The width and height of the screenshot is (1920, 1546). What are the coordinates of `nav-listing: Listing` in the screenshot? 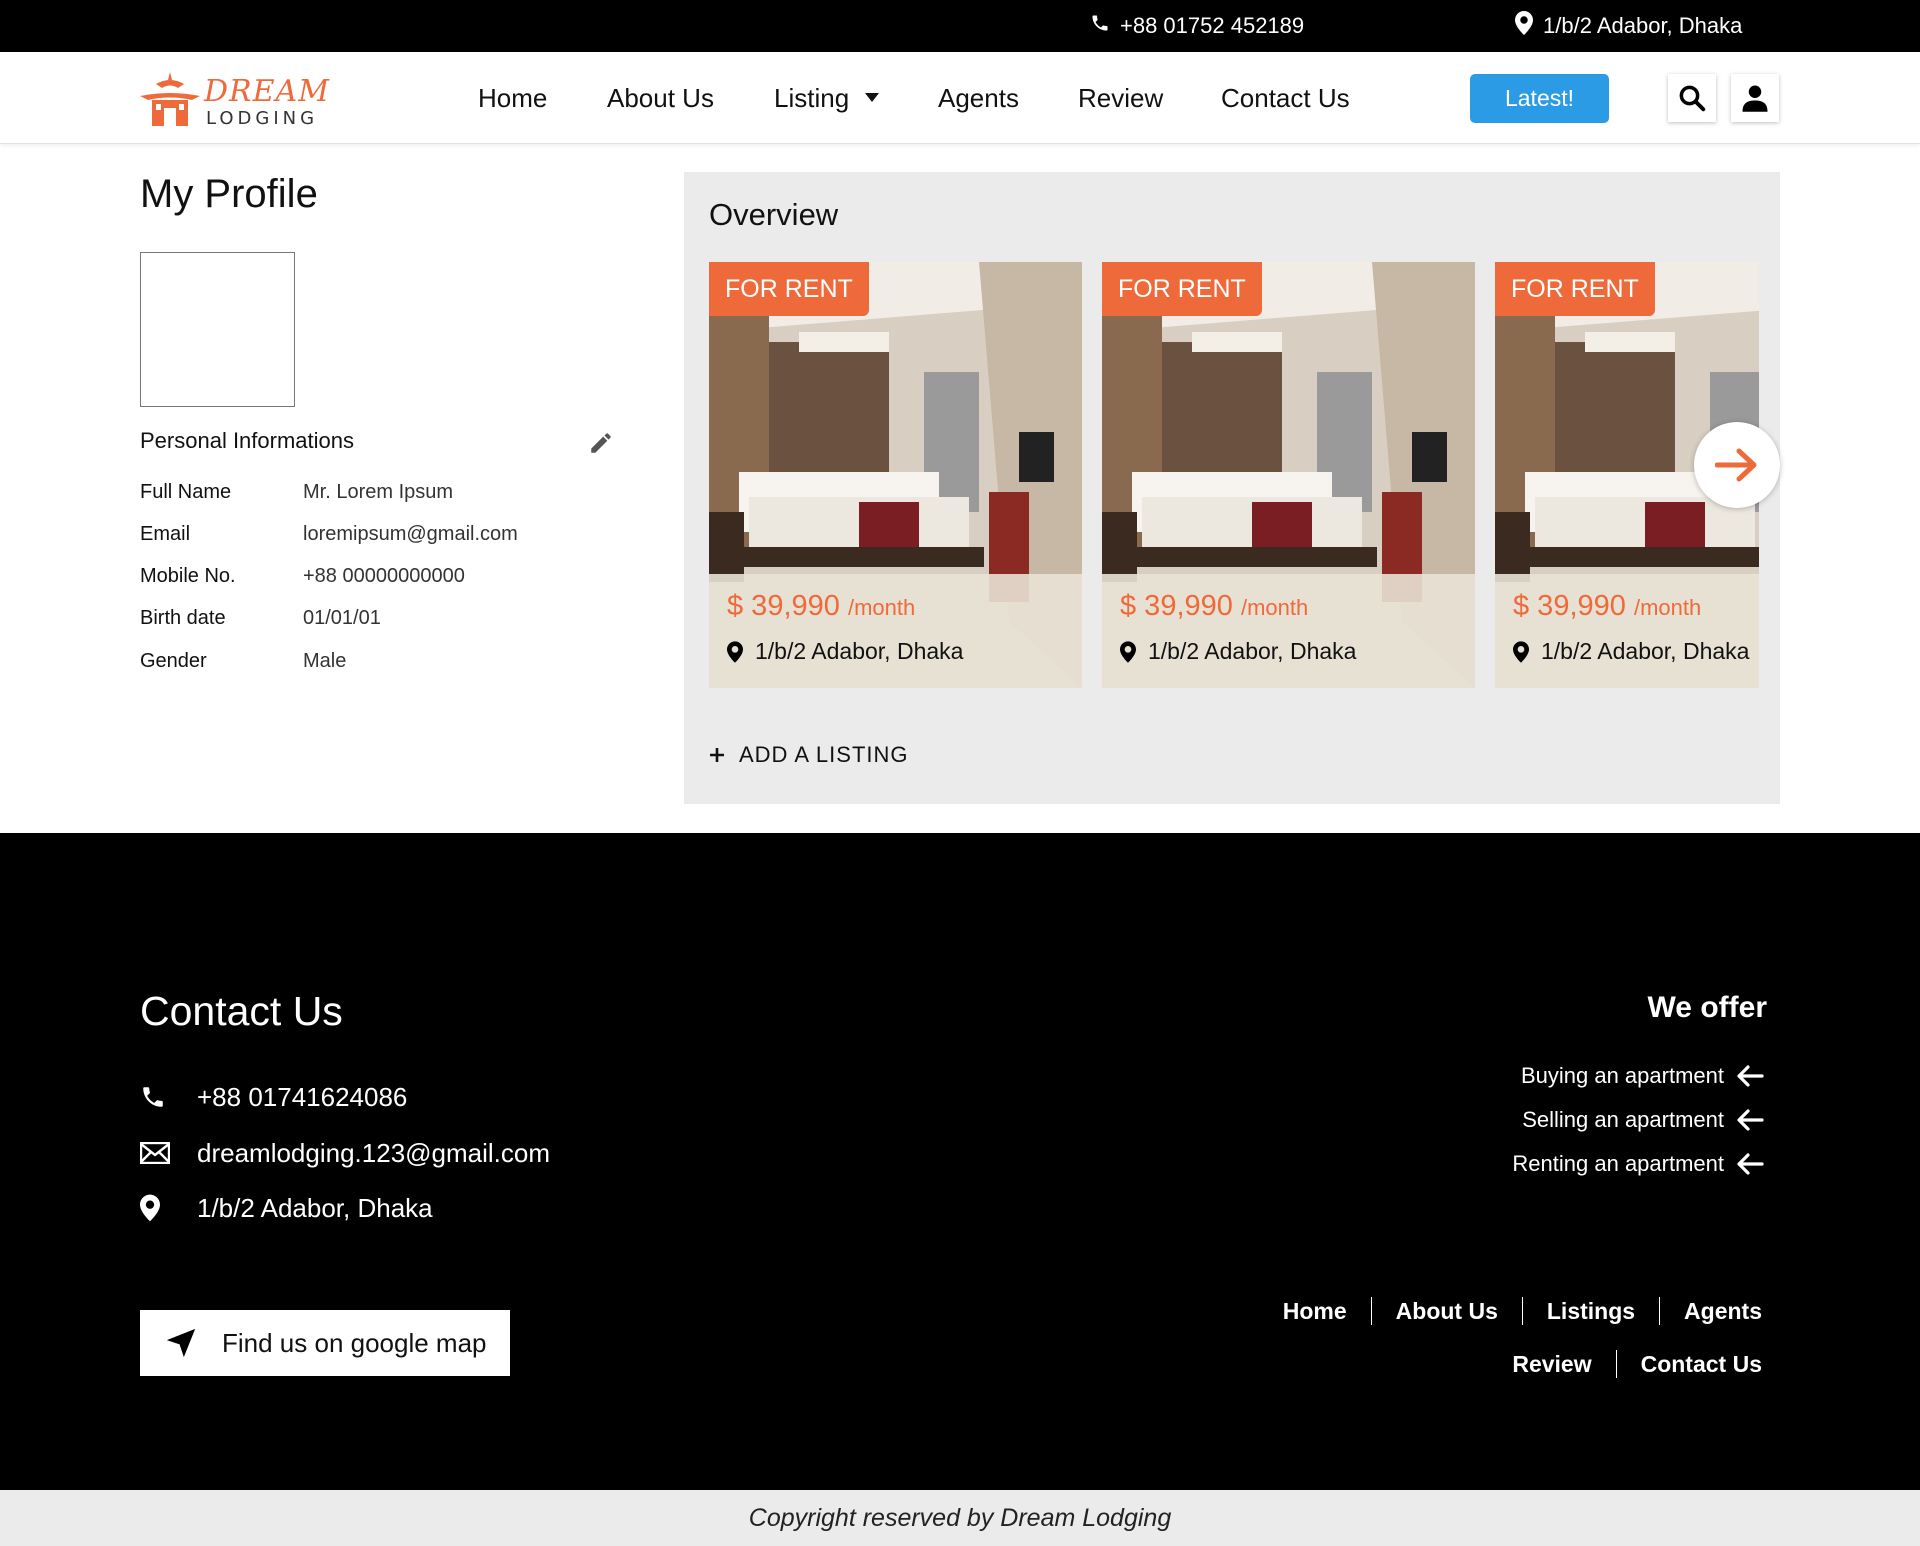 It's located at (827, 98).